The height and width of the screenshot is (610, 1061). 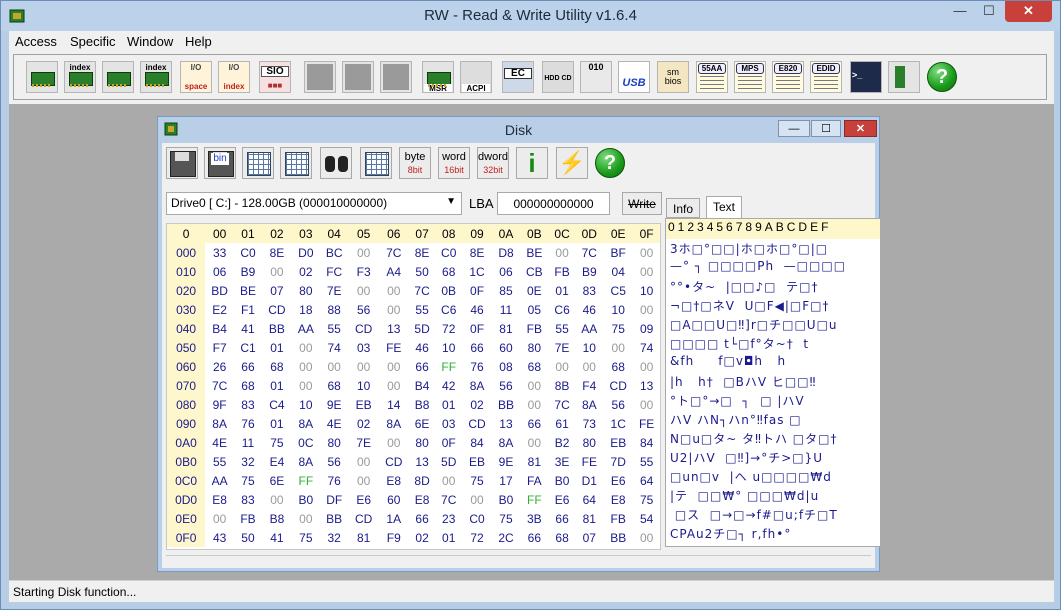 I want to click on hex-byte-cell: 64, so click(x=589, y=499).